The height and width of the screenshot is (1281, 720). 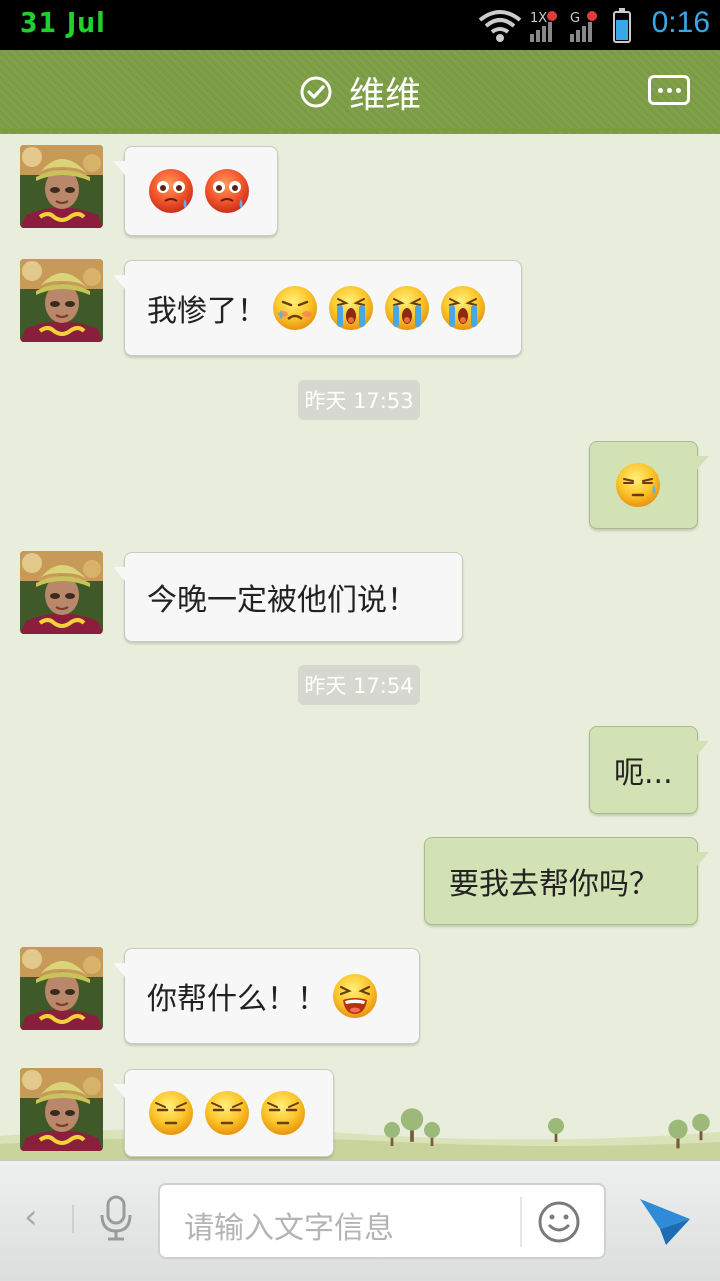 I want to click on input-bar: ‹ 请输入文字信息, so click(x=360, y=1220).